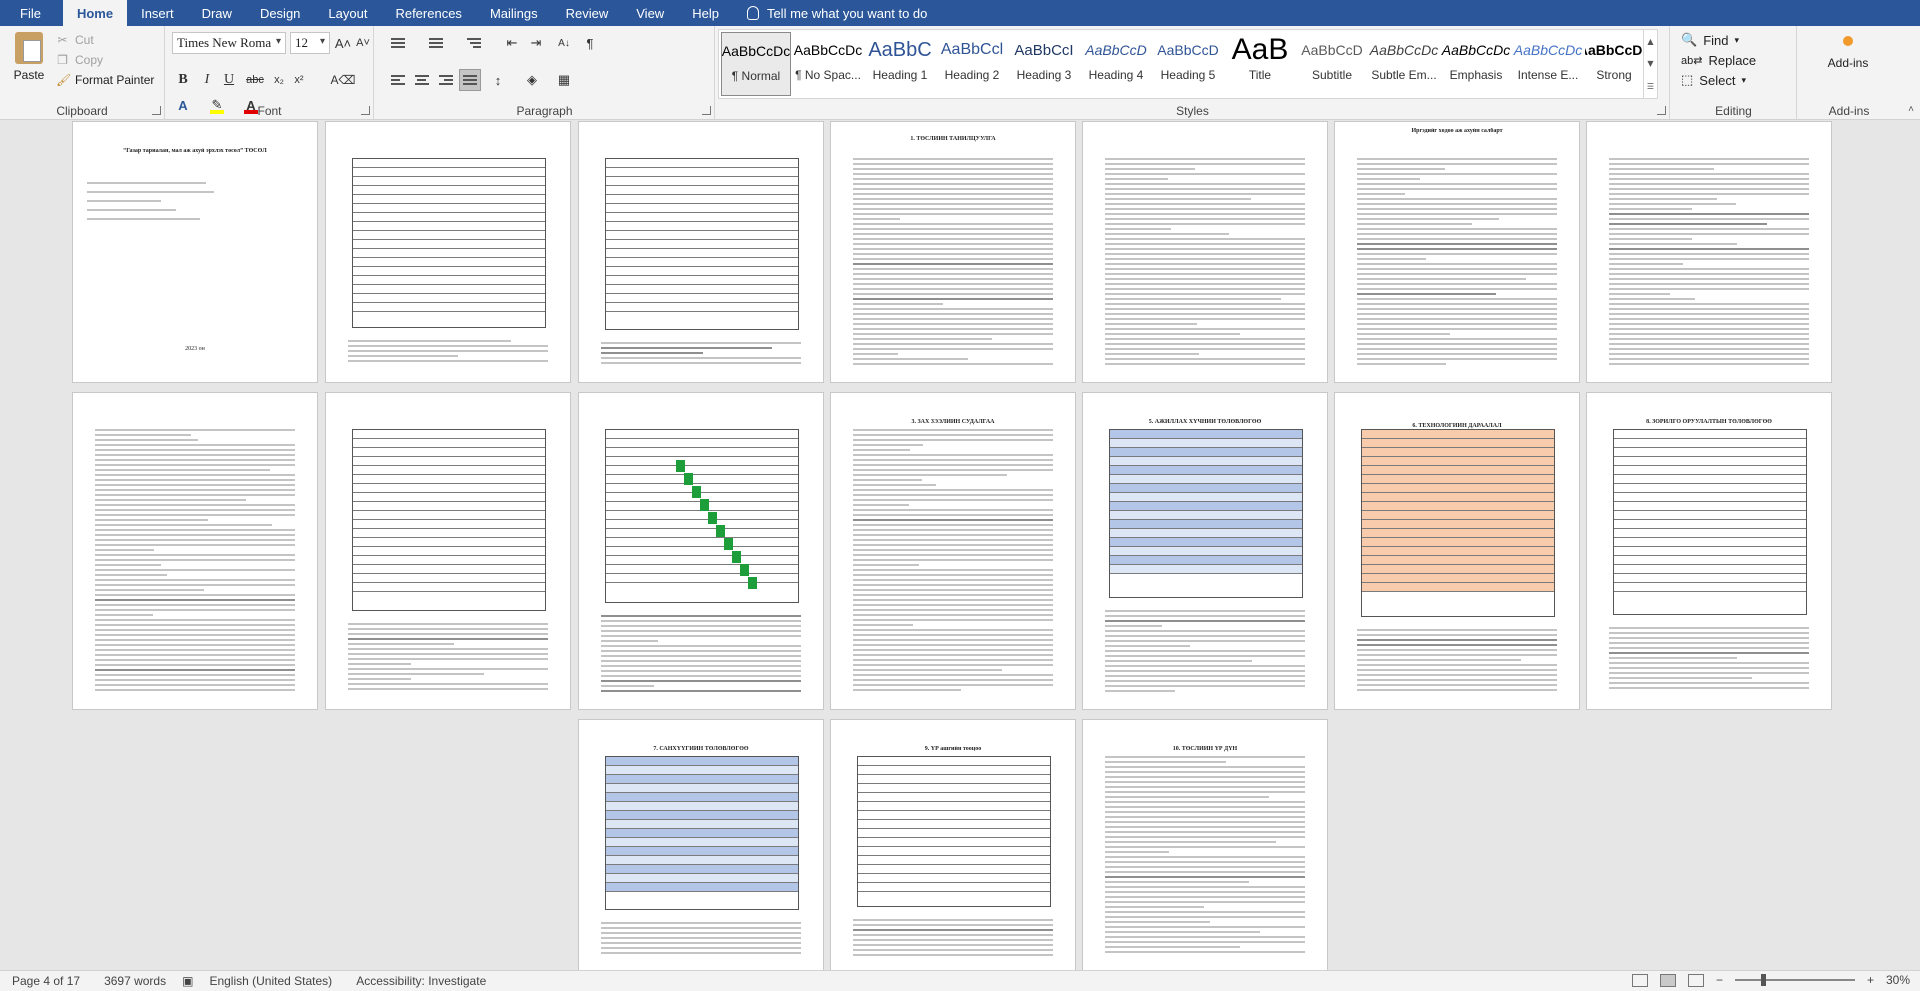  What do you see at coordinates (1898, 980) in the screenshot?
I see `zoom-level: 30%` at bounding box center [1898, 980].